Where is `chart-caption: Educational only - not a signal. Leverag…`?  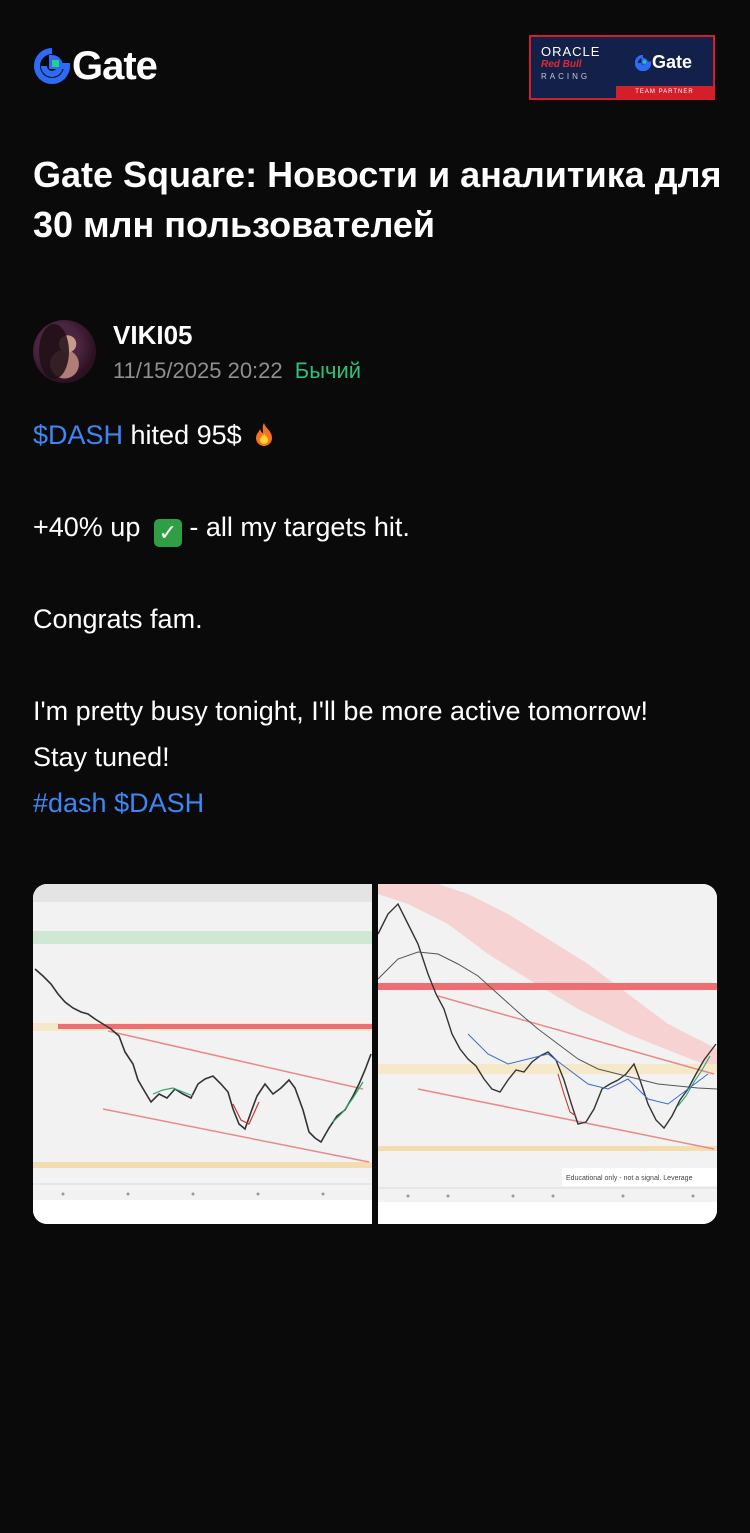
chart-caption: Educational only - not a signal. Leverag… is located at coordinates (629, 1178).